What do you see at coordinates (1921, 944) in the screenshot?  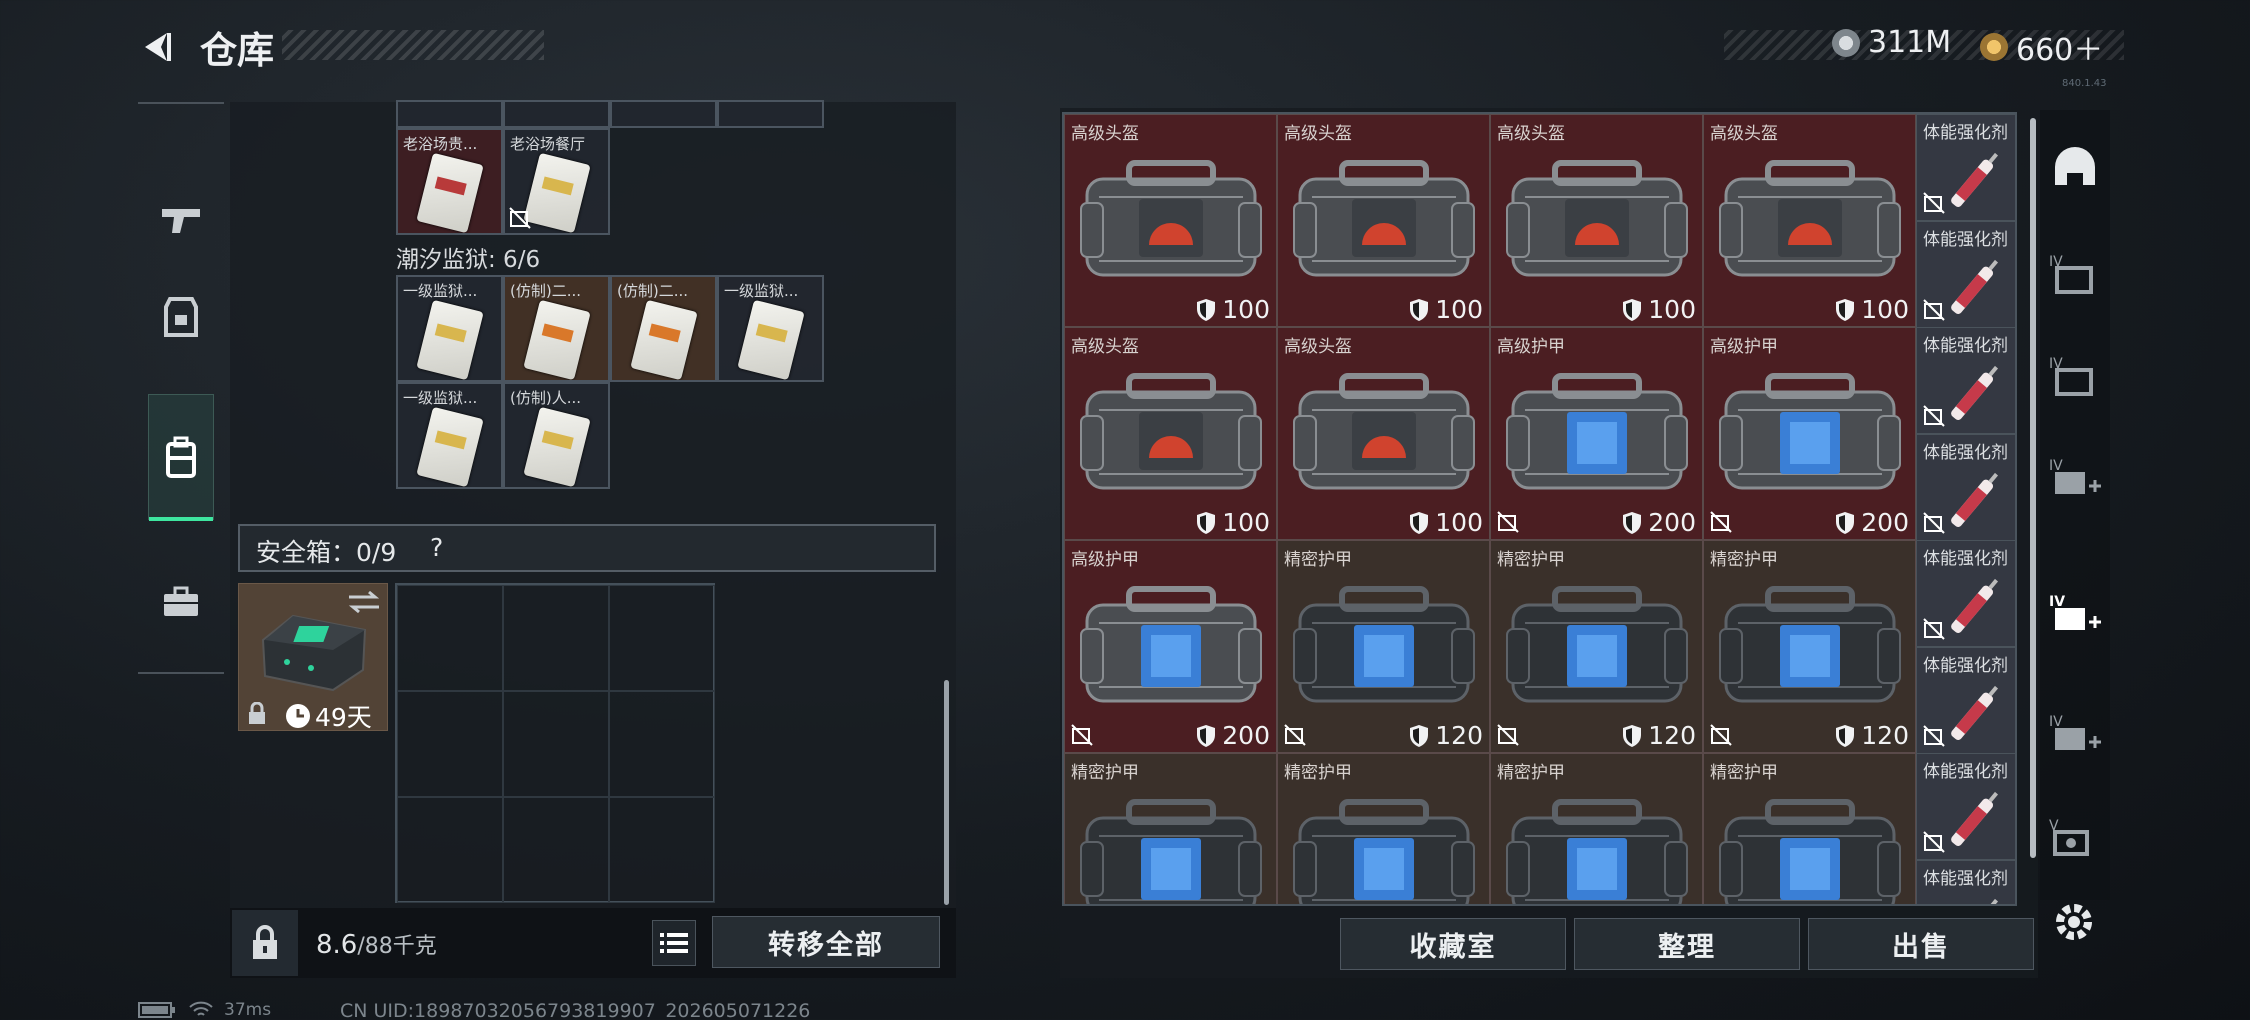 I see `sell-button: 出售` at bounding box center [1921, 944].